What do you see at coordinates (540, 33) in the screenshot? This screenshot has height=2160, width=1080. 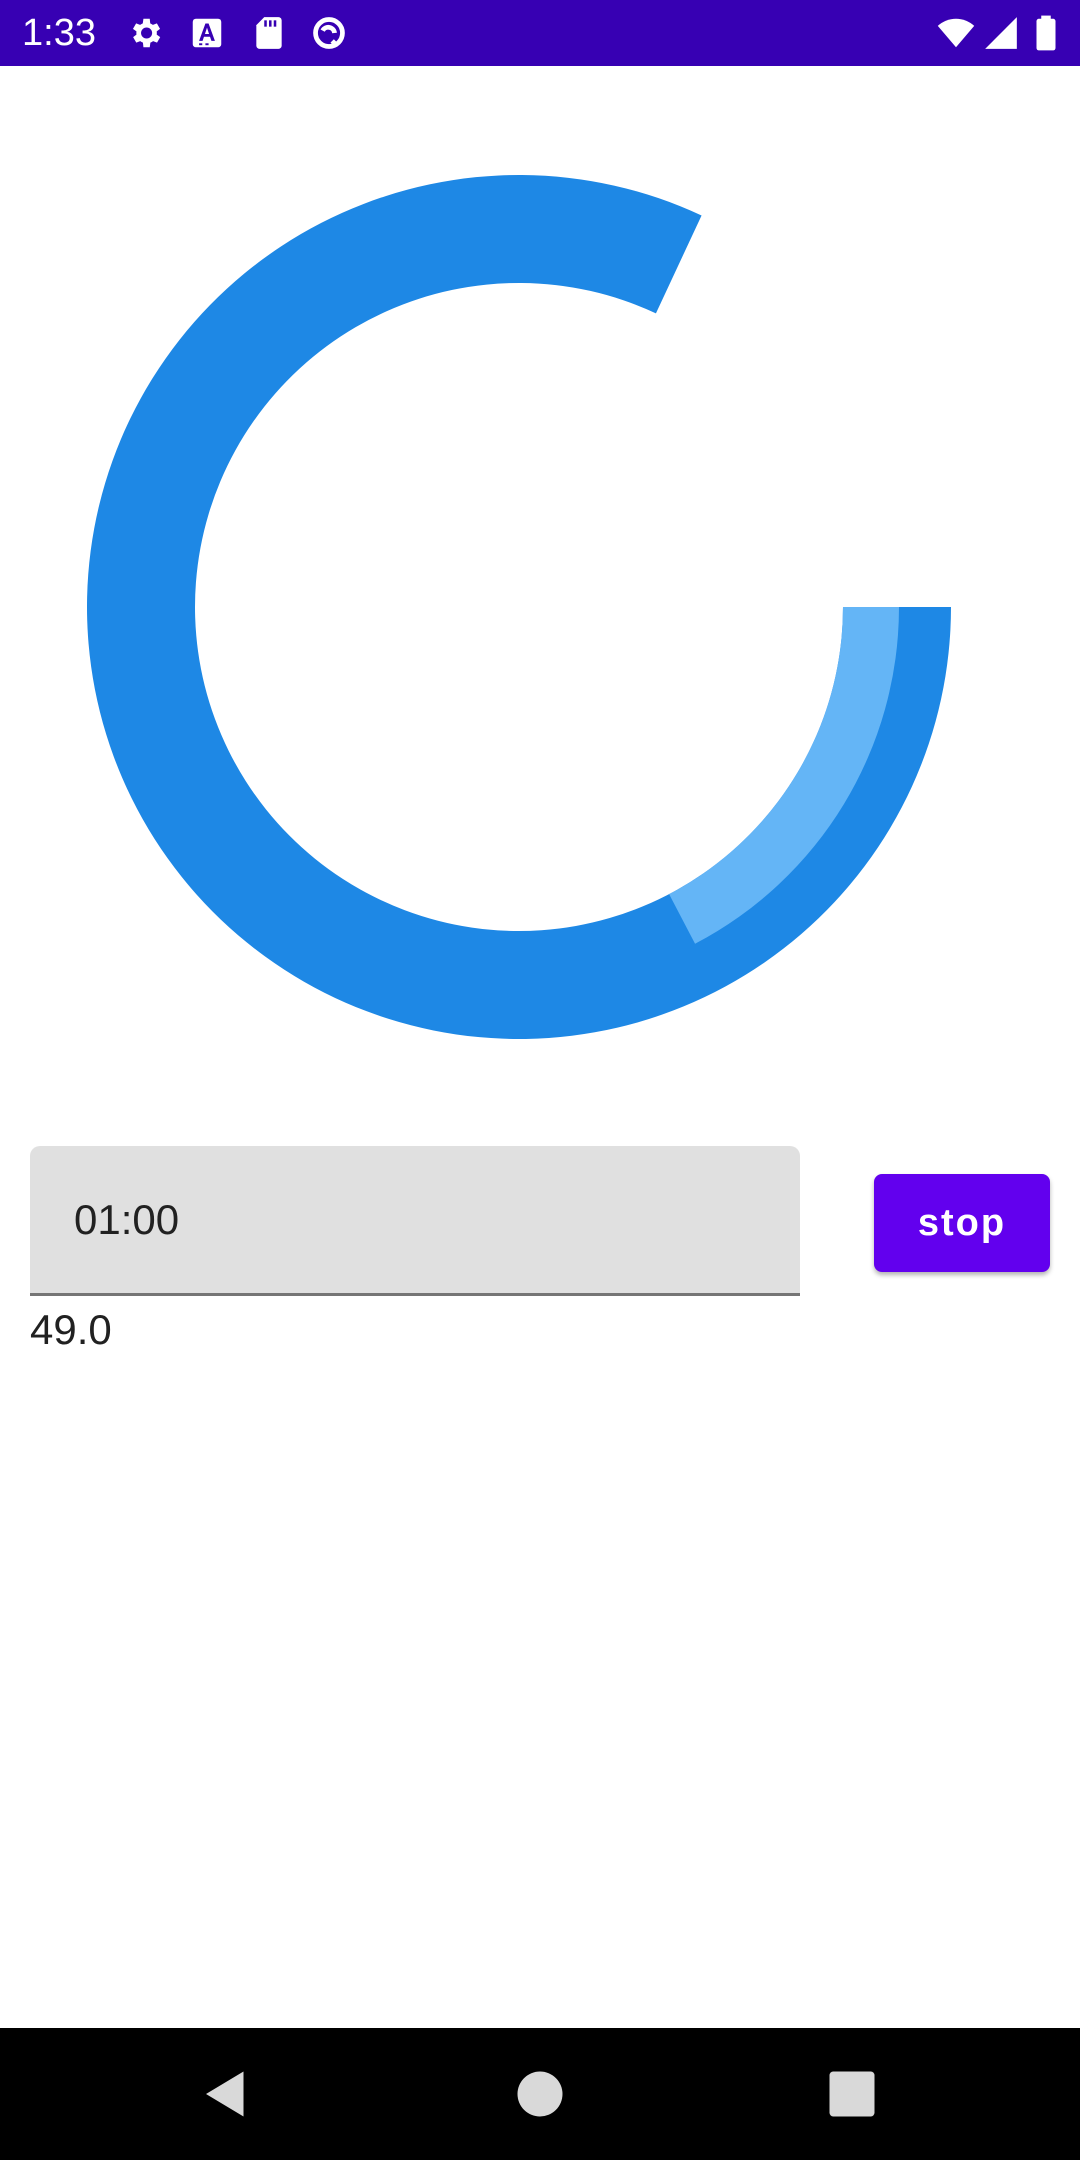 I see `status-bar: 1:33` at bounding box center [540, 33].